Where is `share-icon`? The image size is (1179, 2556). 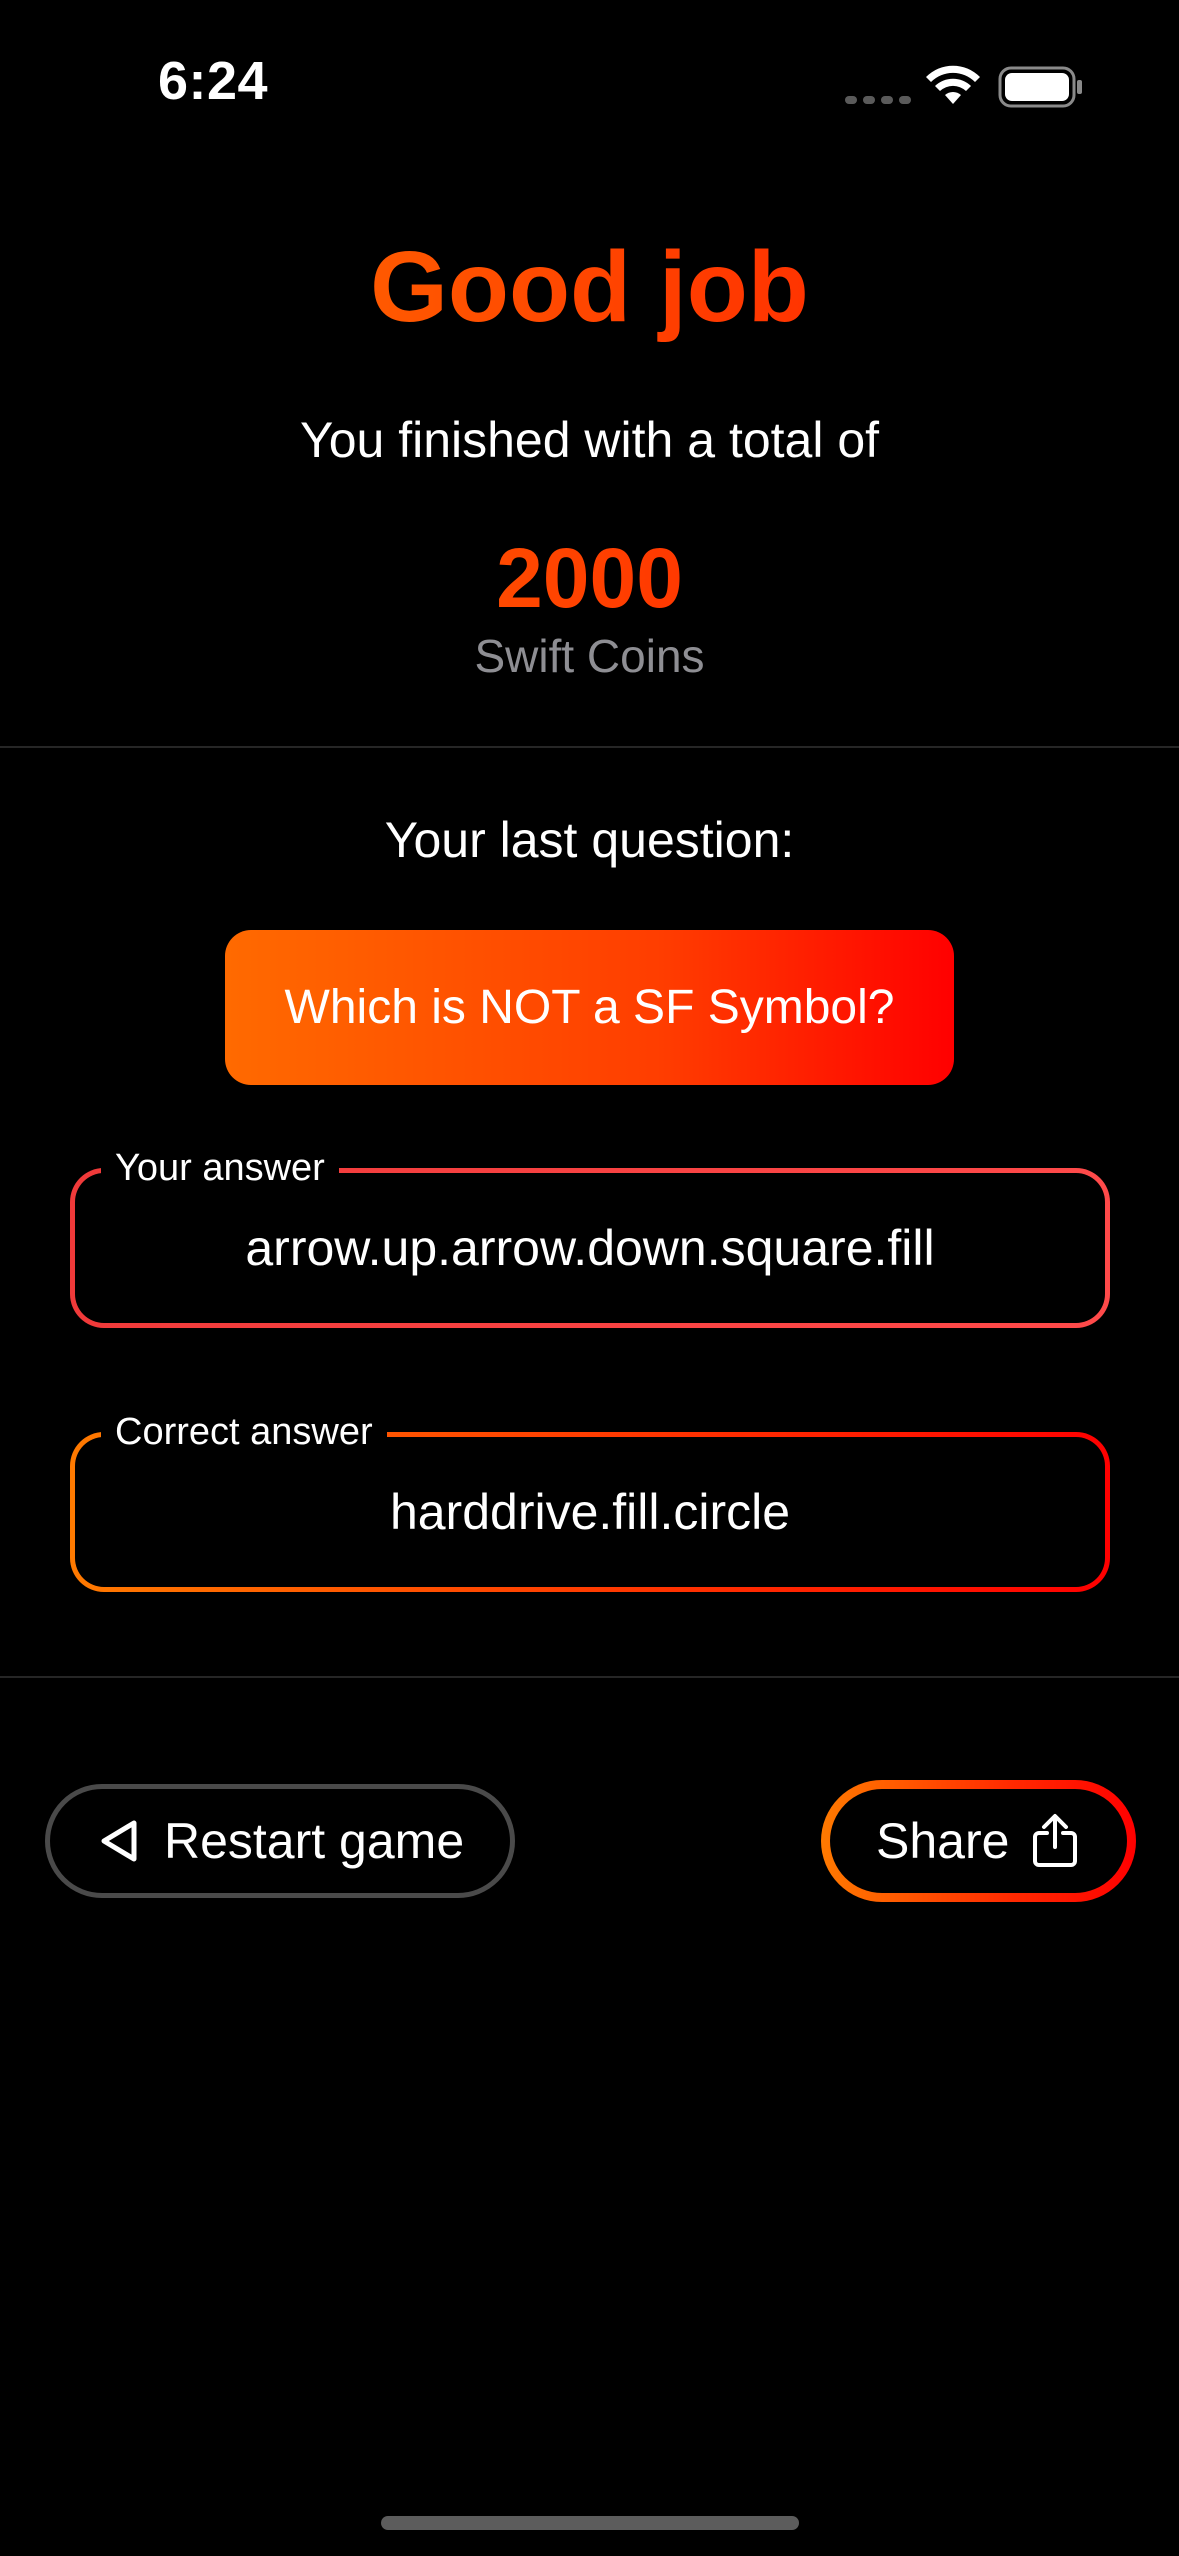 share-icon is located at coordinates (1055, 1840).